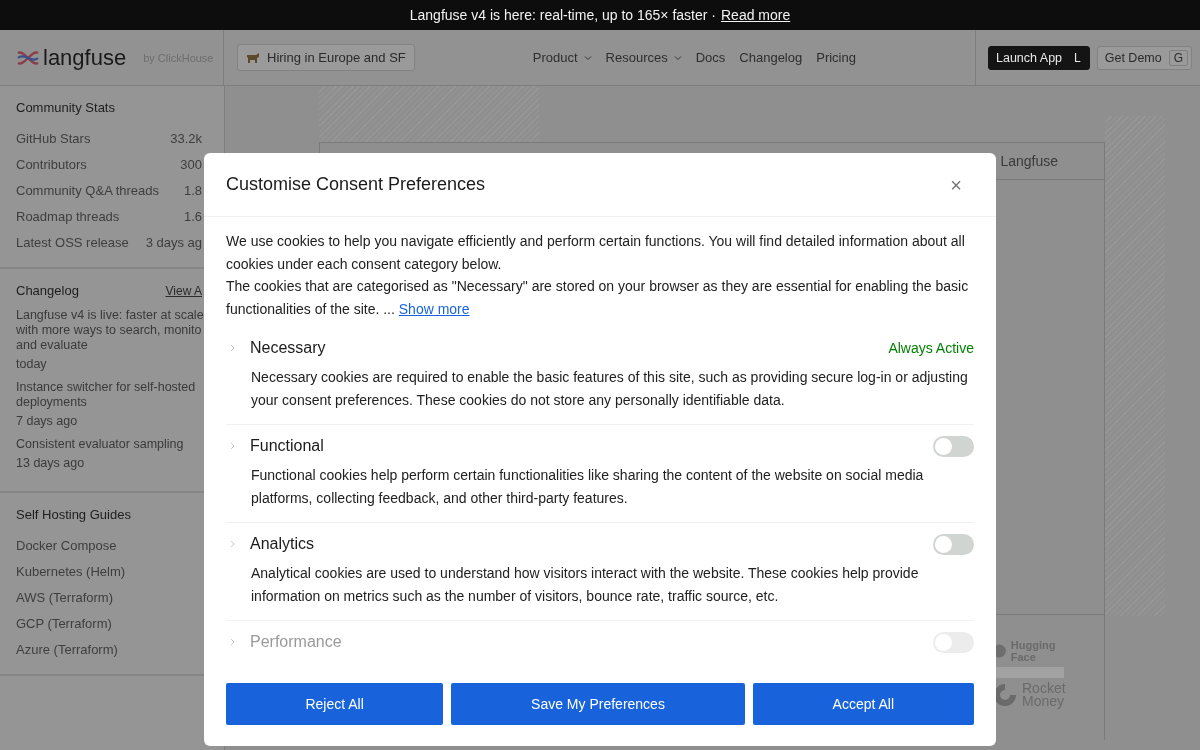  What do you see at coordinates (109, 571) in the screenshot?
I see `guide-link: Kubernetes (Helm)` at bounding box center [109, 571].